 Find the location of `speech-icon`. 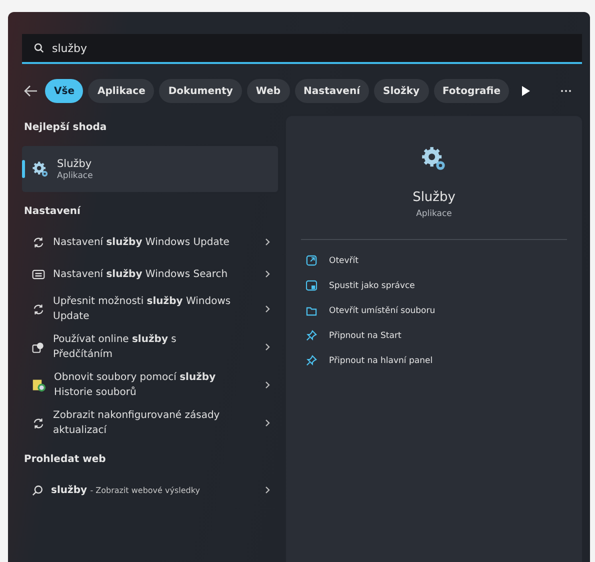

speech-icon is located at coordinates (38, 347).